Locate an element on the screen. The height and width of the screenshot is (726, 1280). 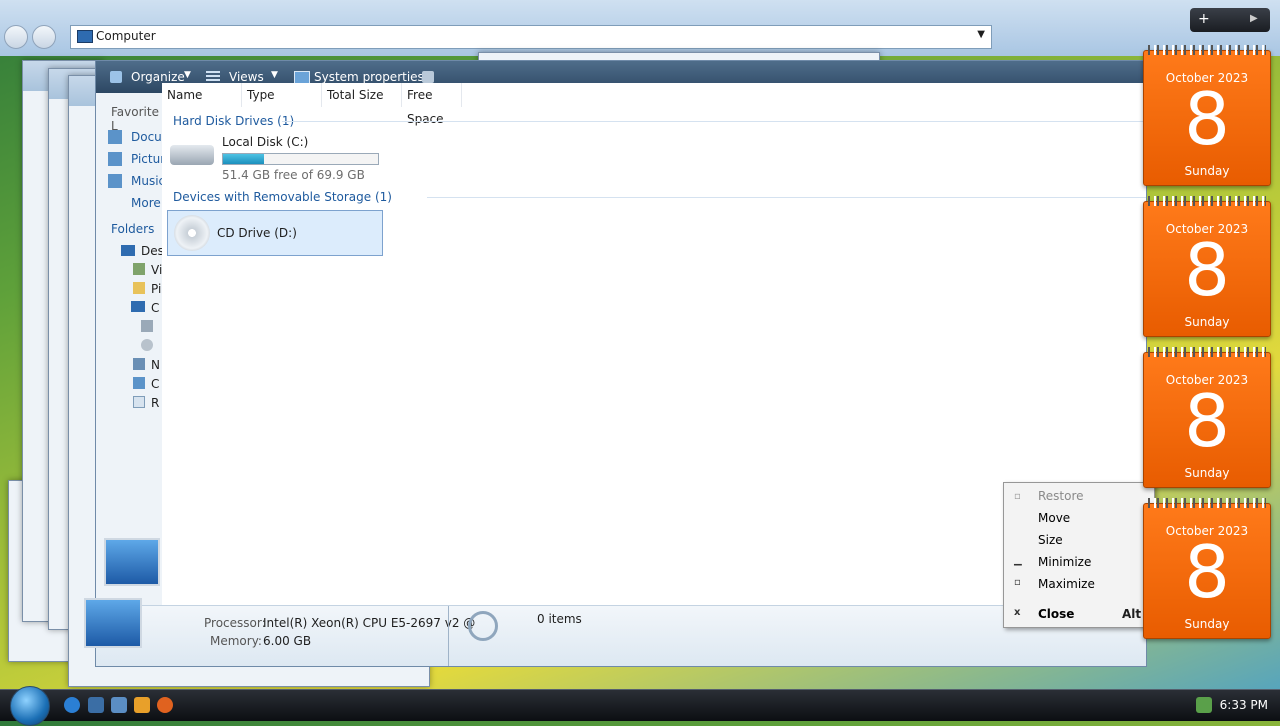
forward-button is located at coordinates (44, 37).